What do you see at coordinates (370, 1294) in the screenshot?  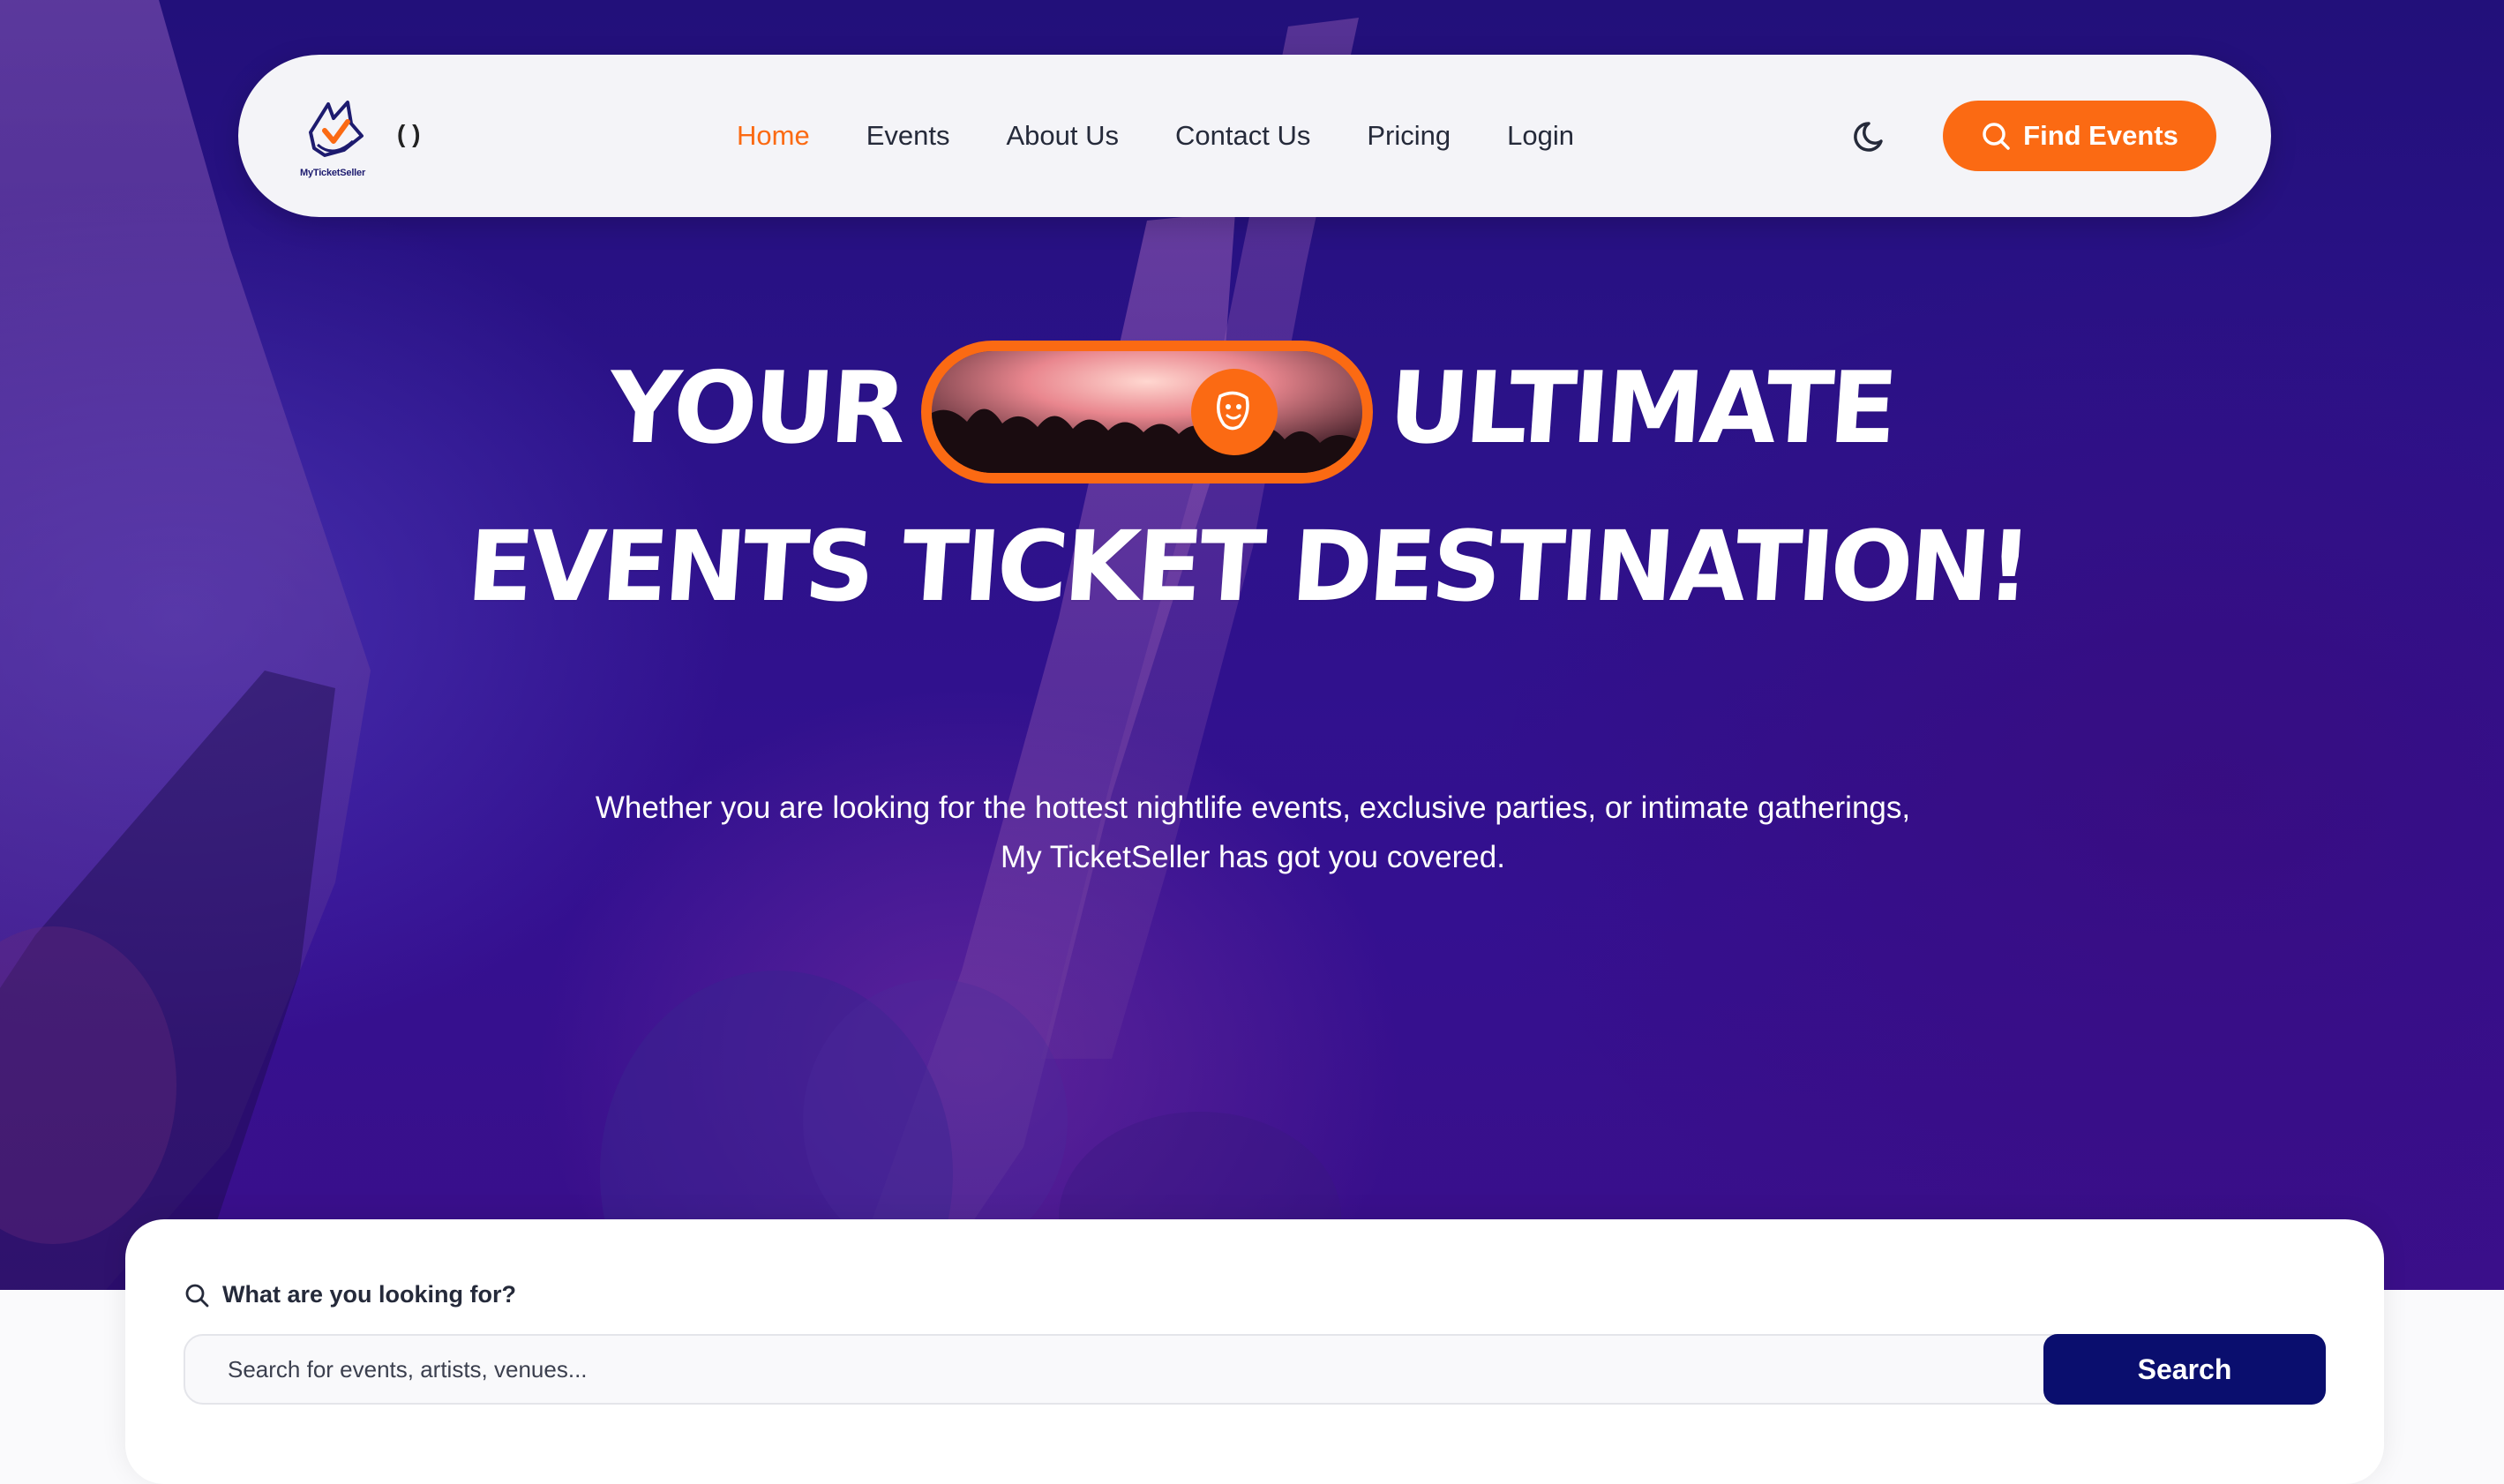 I see `search-label: What are you looking for?` at bounding box center [370, 1294].